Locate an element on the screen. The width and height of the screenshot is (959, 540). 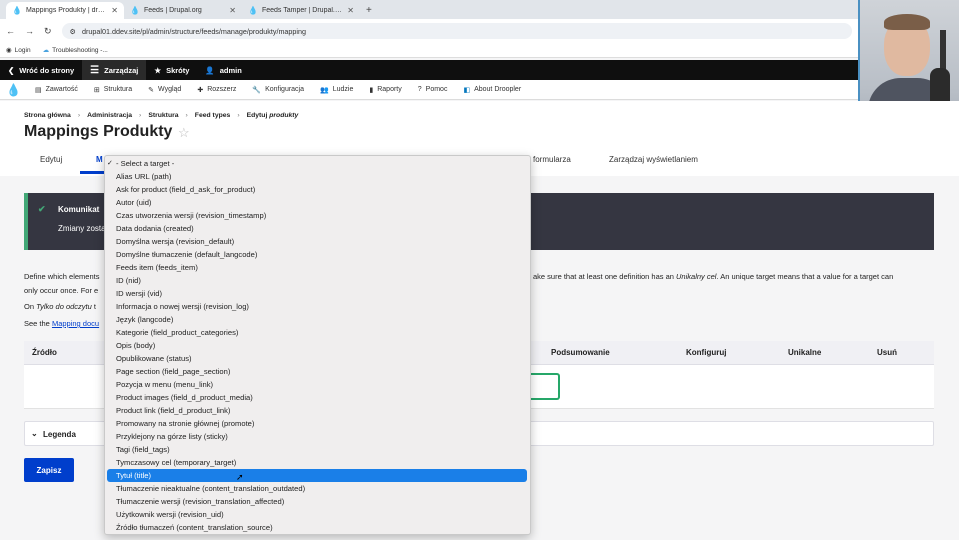
dropdown-option: Pozycja w menu (menu_link) is located at coordinates (317, 384).